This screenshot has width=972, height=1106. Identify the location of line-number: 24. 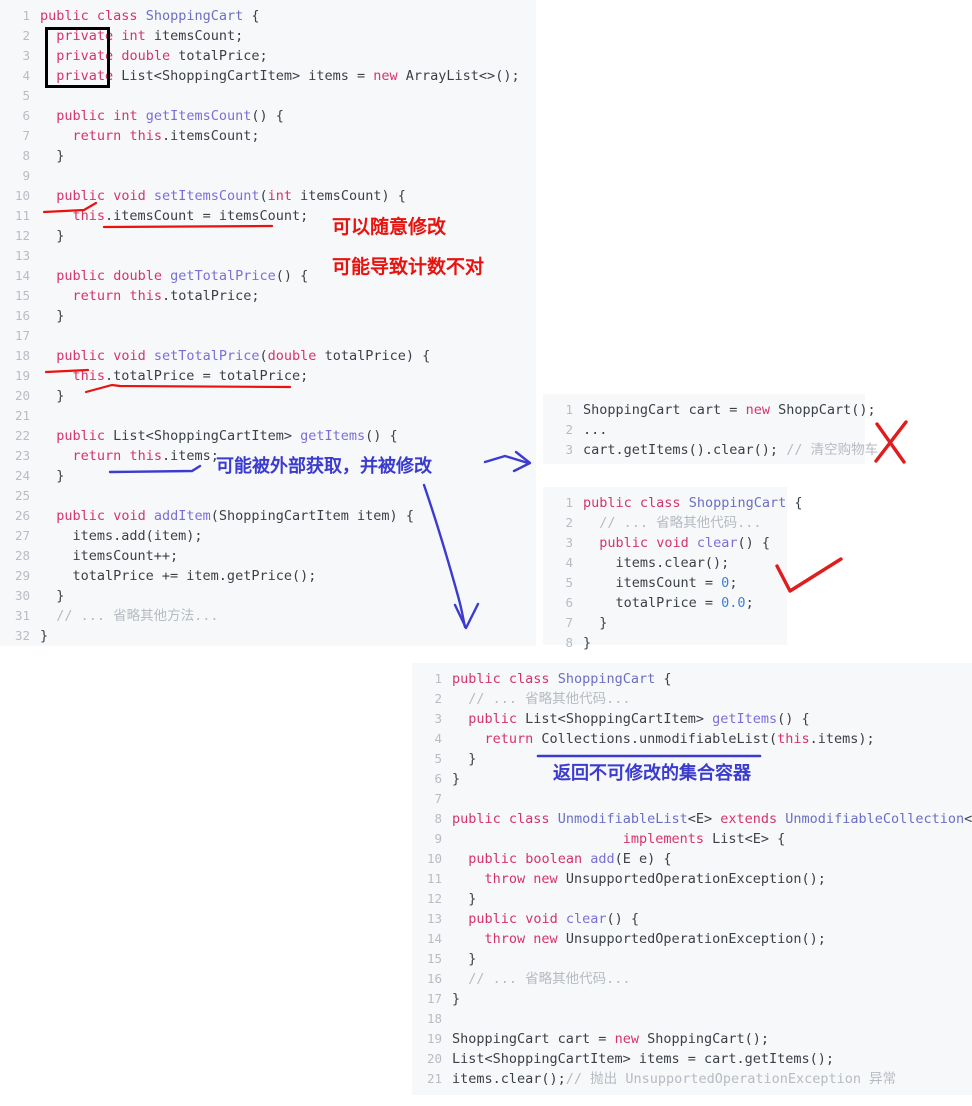
(22, 475).